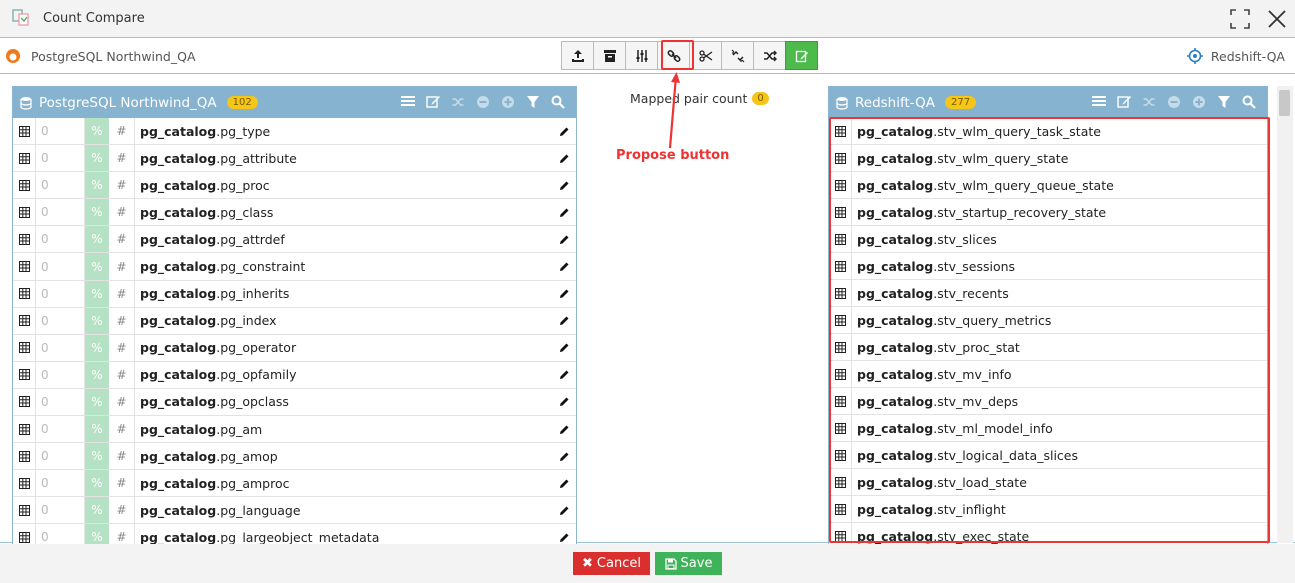  I want to click on table-row: 0% # pg_catalog.pg_attrdef, so click(294, 240).